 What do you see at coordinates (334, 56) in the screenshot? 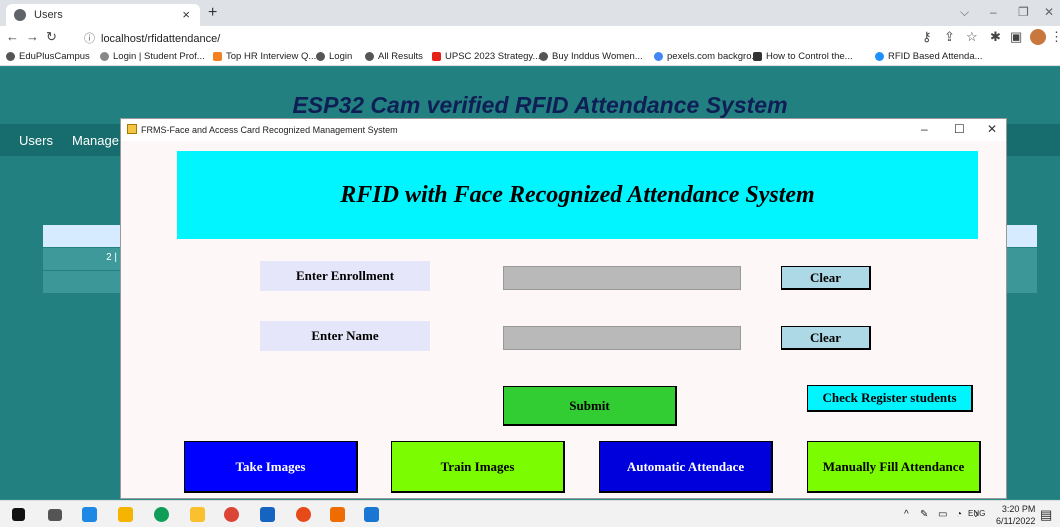
I see `bookmark-item: Login` at bounding box center [334, 56].